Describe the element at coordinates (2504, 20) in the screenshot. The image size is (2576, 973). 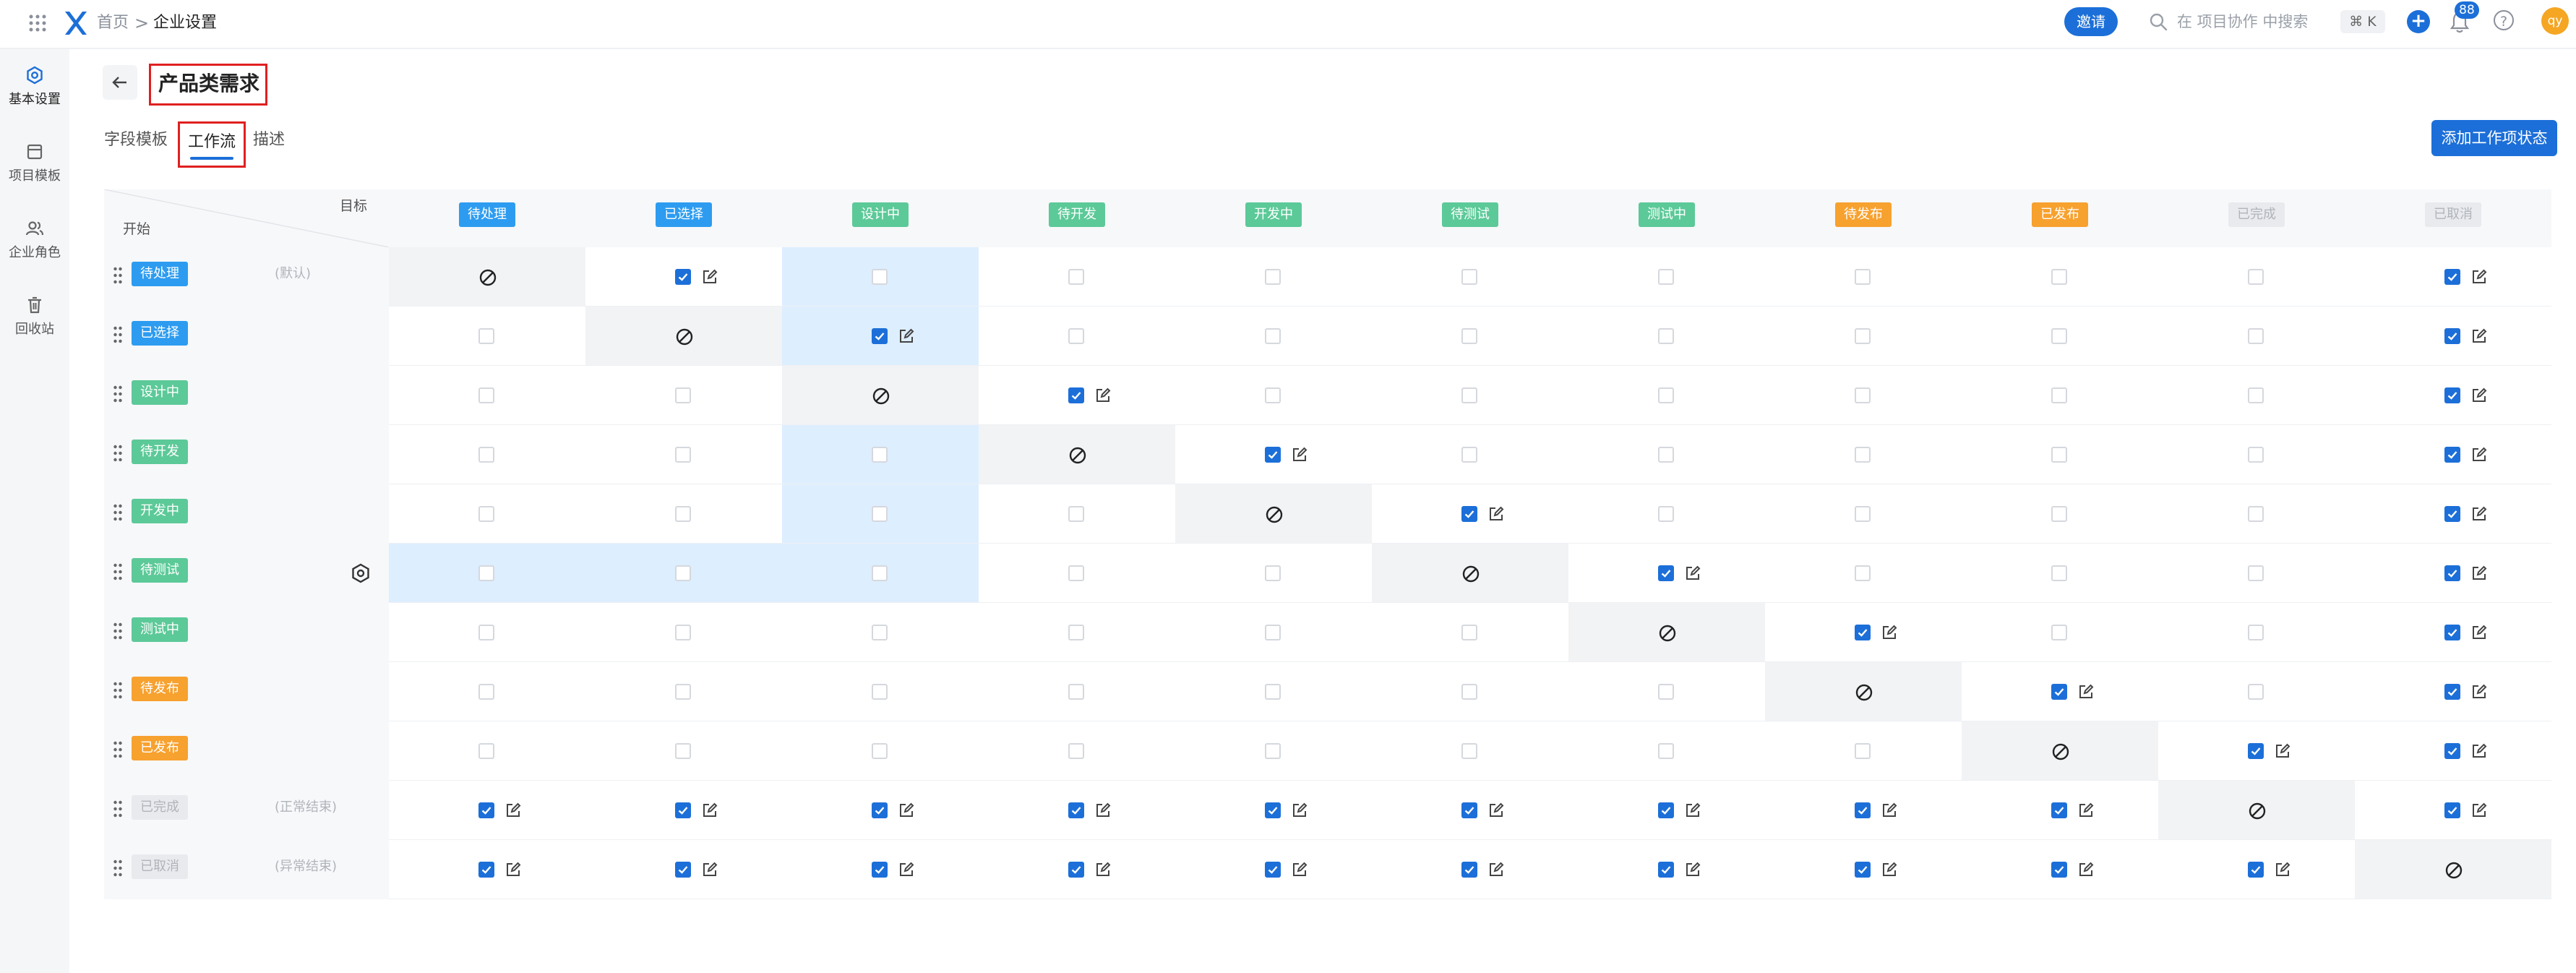
I see `help-icon: ?` at that location.